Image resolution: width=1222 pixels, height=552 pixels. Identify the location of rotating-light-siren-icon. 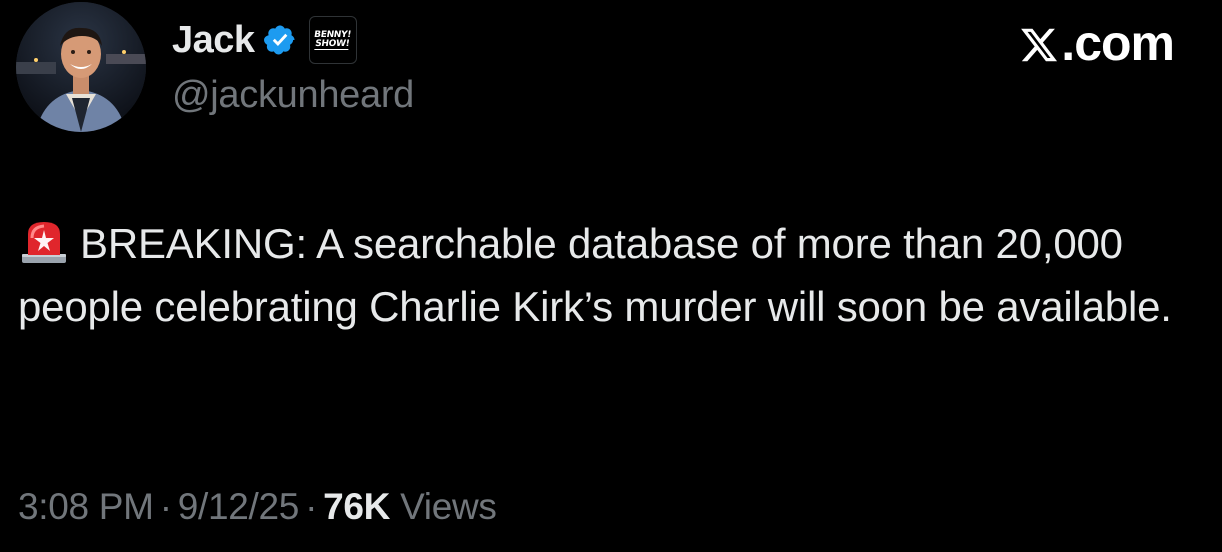
(44, 241).